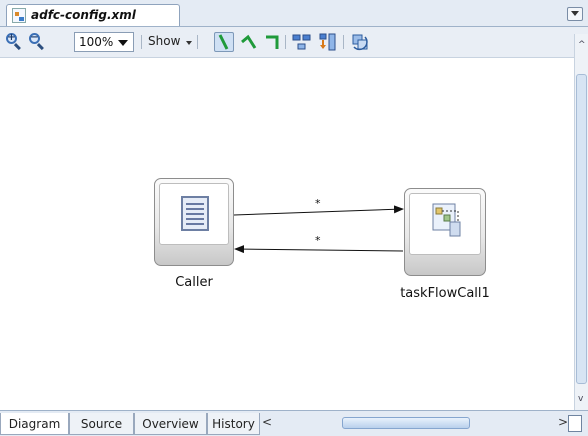 Image resolution: width=588 pixels, height=436 pixels. I want to click on editor-bottom-tabs: Diagram Source Overview History < >, so click(294, 423).